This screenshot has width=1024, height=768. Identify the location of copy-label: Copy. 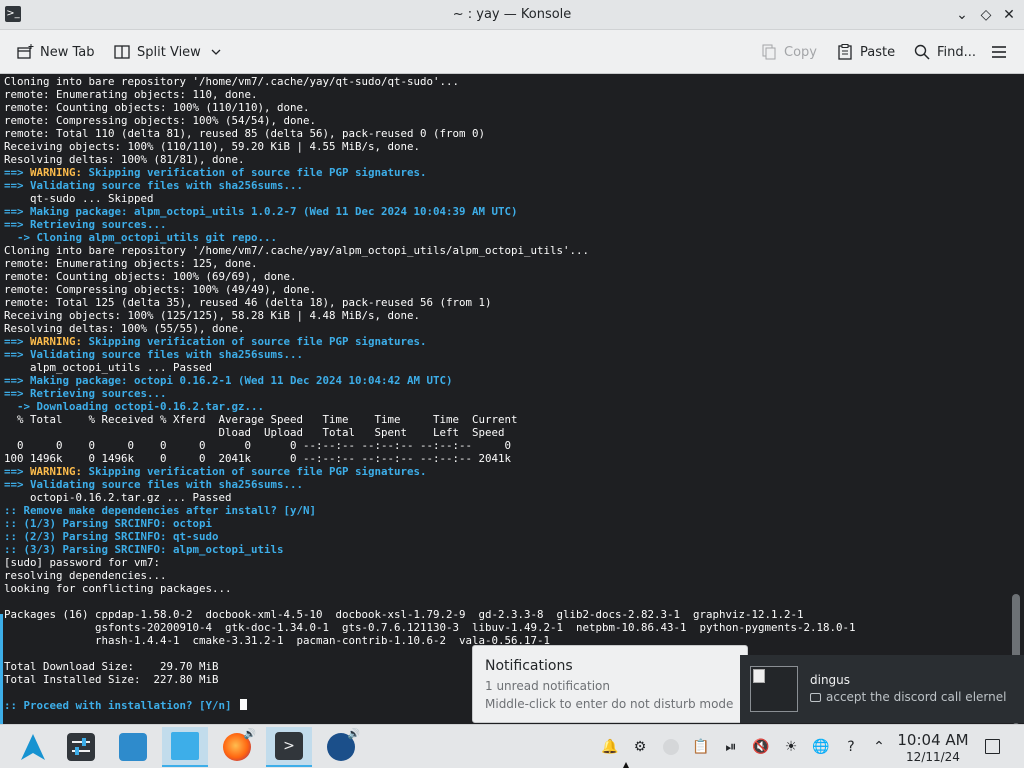
(800, 52).